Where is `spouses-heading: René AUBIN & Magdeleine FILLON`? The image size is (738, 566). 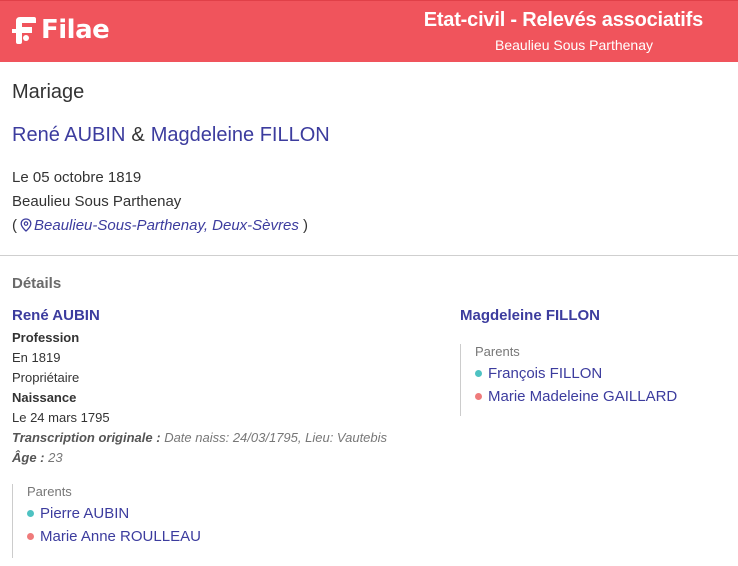 spouses-heading: René AUBIN & Magdeleine FILLON is located at coordinates (171, 135).